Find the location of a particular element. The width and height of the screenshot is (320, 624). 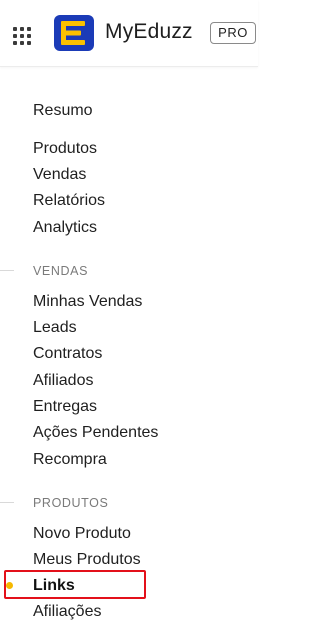

menu-item-resumo: Resumo is located at coordinates (63, 111).